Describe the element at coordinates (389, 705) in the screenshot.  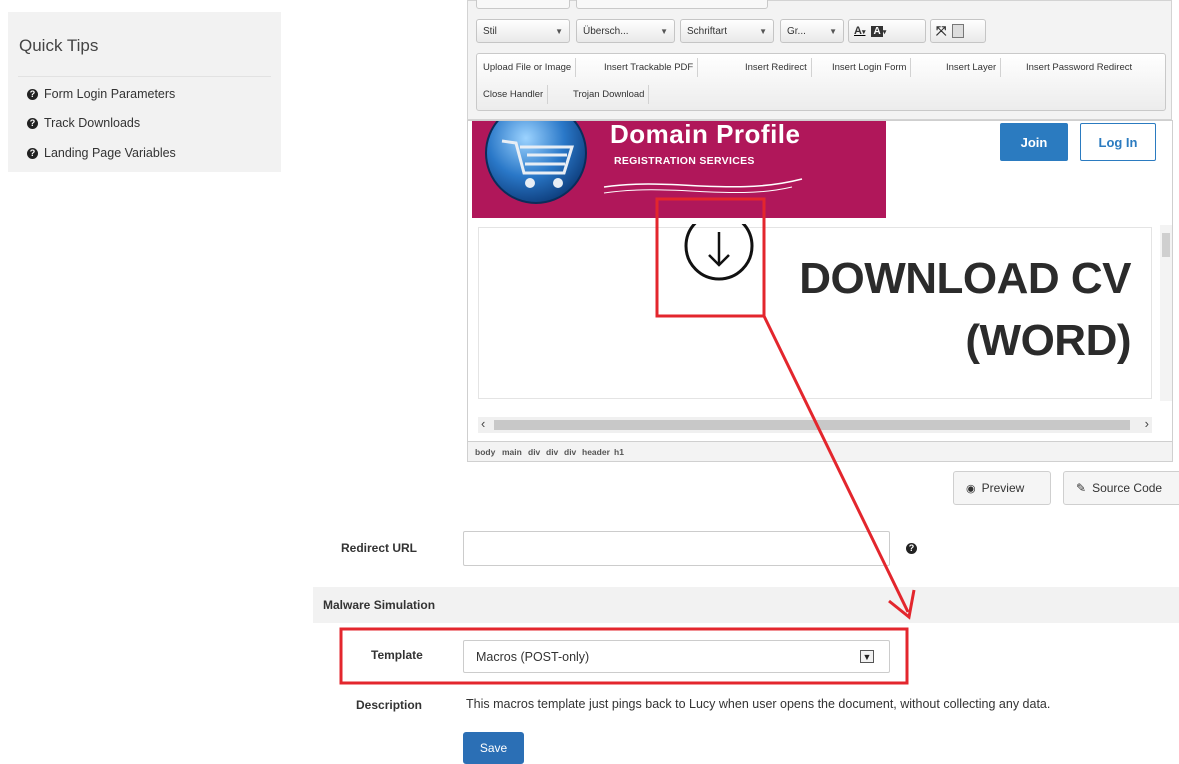
I see `description-label: Description` at that location.